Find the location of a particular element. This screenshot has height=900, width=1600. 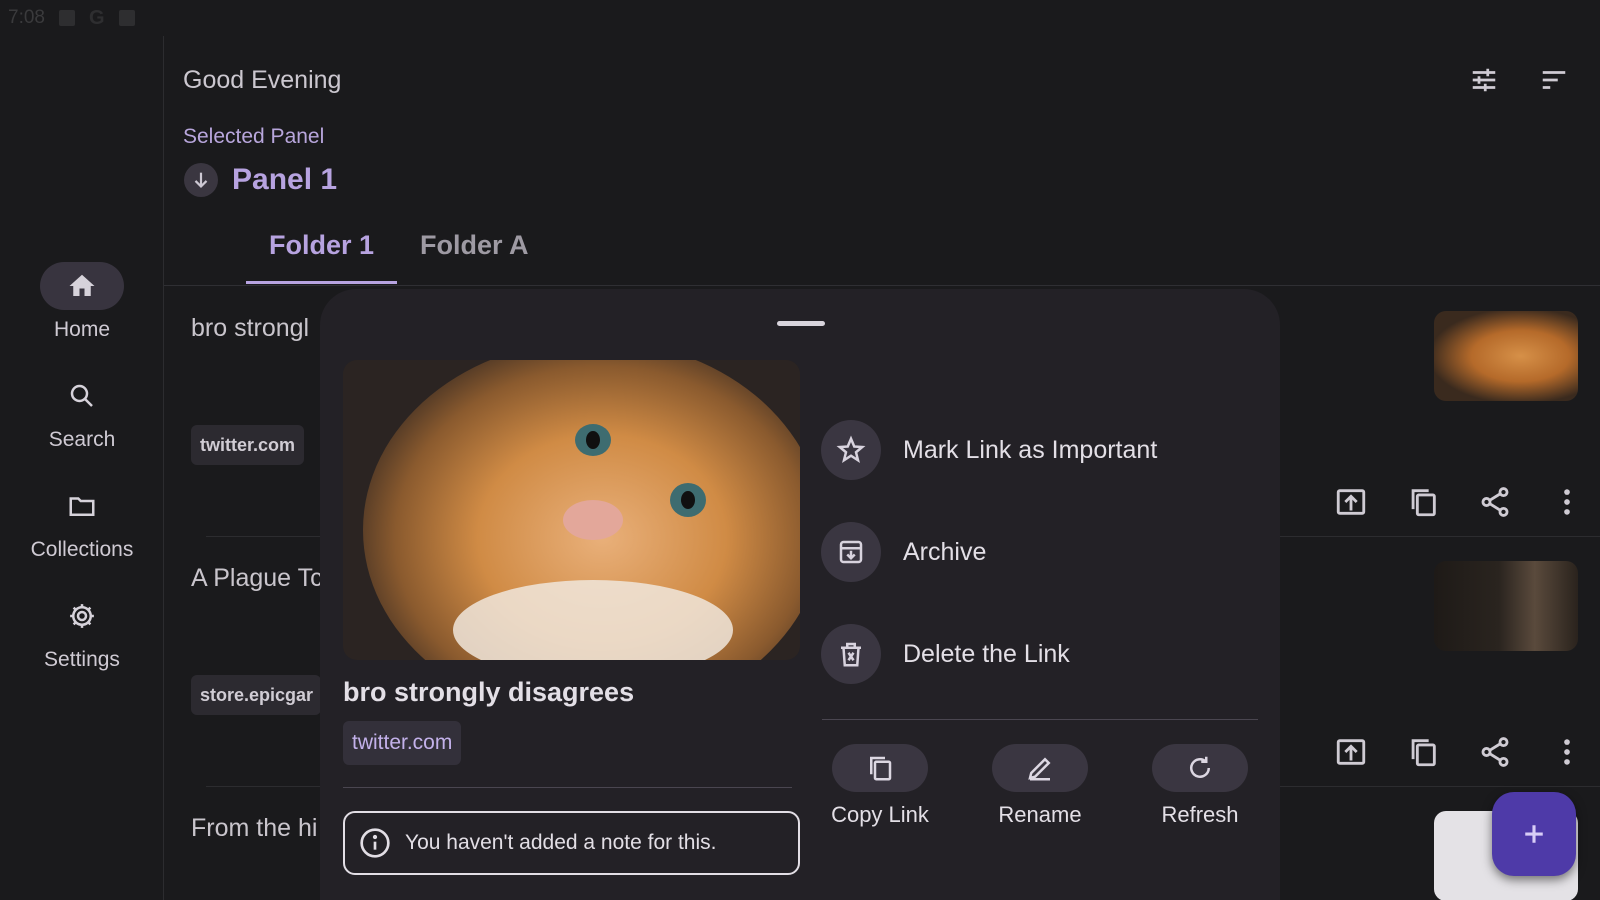

plus-icon is located at coordinates (1534, 834).